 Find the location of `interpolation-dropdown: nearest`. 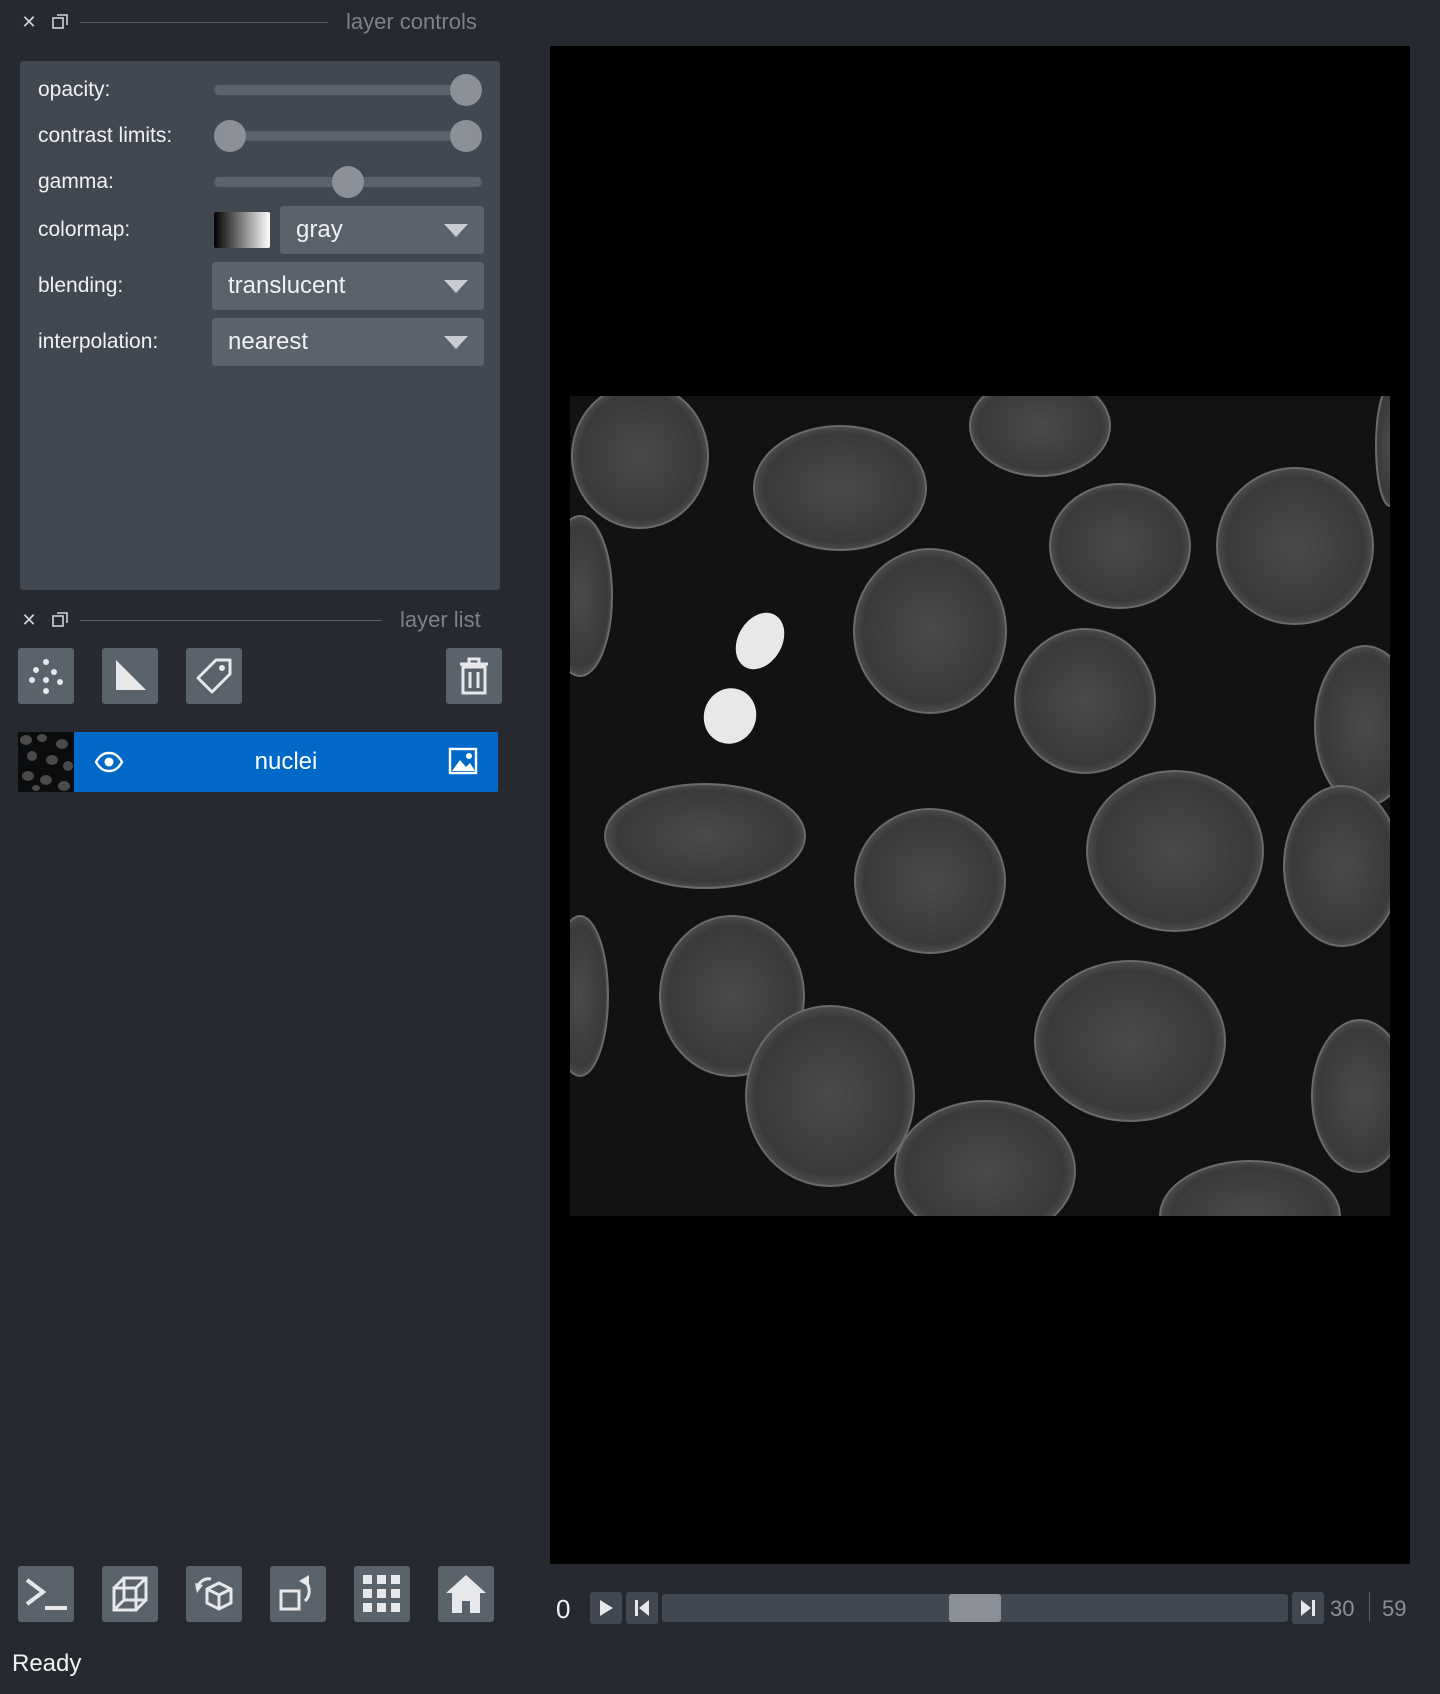

interpolation-dropdown: nearest is located at coordinates (348, 342).